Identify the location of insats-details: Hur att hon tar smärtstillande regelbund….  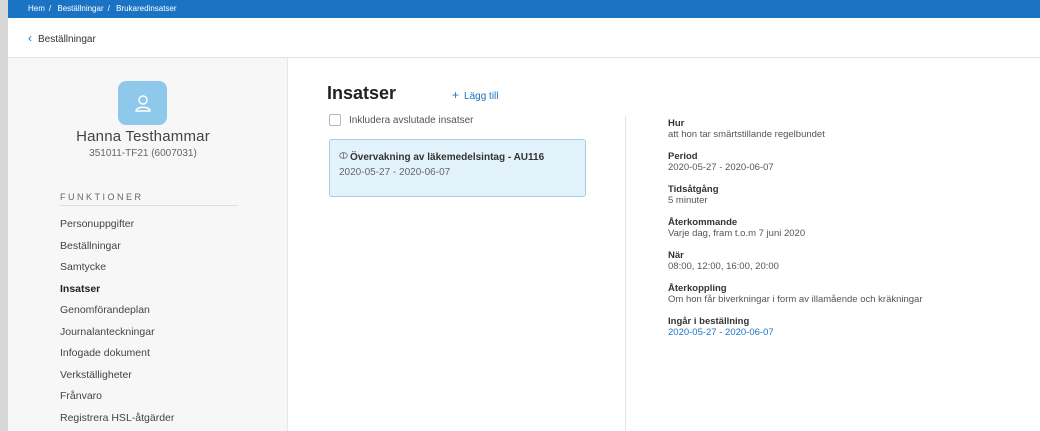
(795, 233).